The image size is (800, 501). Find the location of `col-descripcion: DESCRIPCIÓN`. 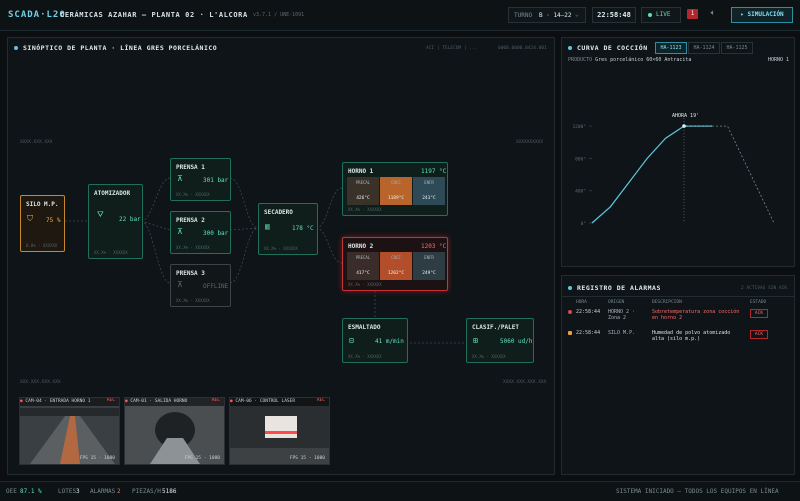

col-descripcion: DESCRIPCIÓN is located at coordinates (667, 302).